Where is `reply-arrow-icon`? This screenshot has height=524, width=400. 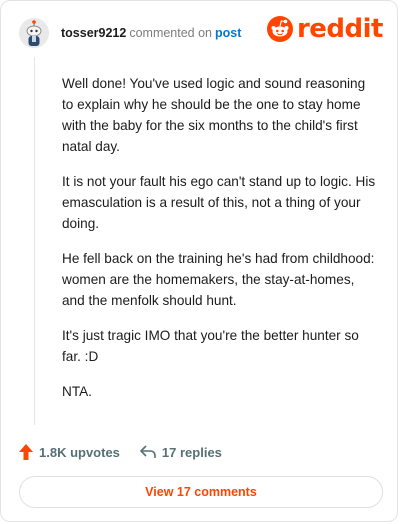
reply-arrow-icon is located at coordinates (148, 451).